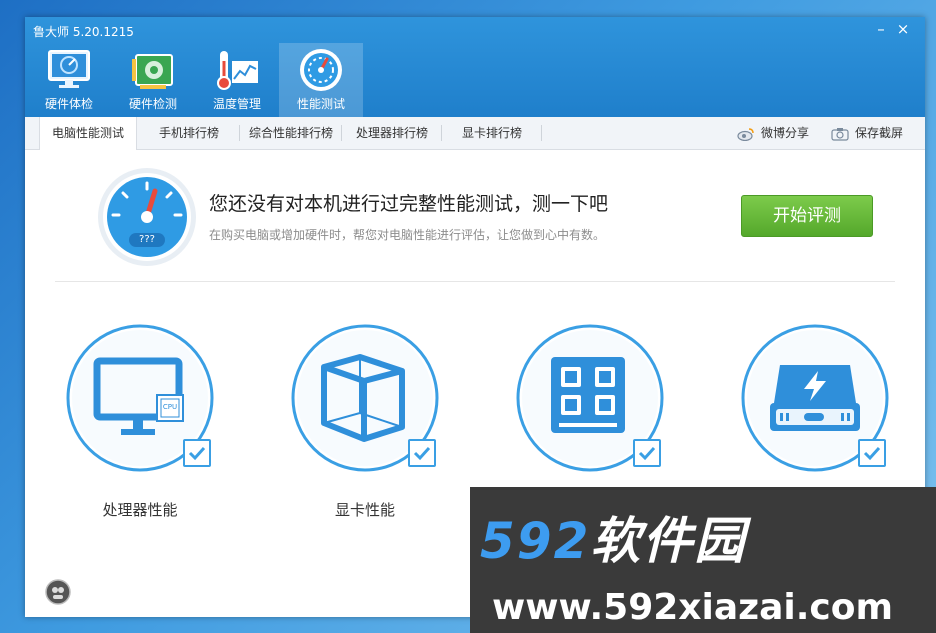 Image resolution: width=936 pixels, height=633 pixels. What do you see at coordinates (407, 235) in the screenshot?
I see `hero-subtext: 在购买电脑或增加硬件时，帮您对电脑性能进行评估，让您做到心中有数。` at bounding box center [407, 235].